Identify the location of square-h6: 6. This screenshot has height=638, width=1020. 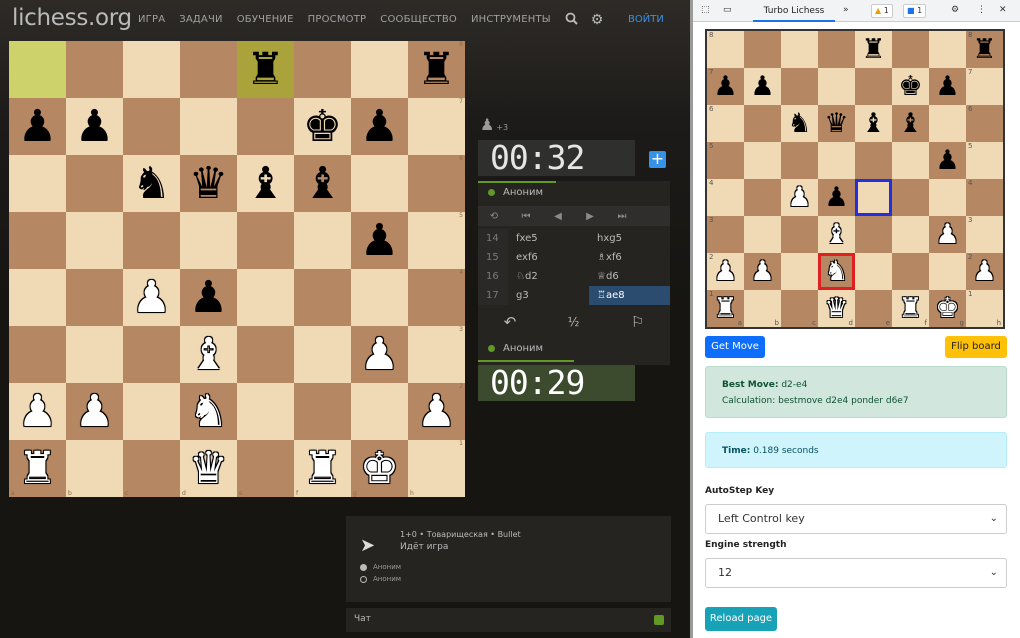
(436, 183).